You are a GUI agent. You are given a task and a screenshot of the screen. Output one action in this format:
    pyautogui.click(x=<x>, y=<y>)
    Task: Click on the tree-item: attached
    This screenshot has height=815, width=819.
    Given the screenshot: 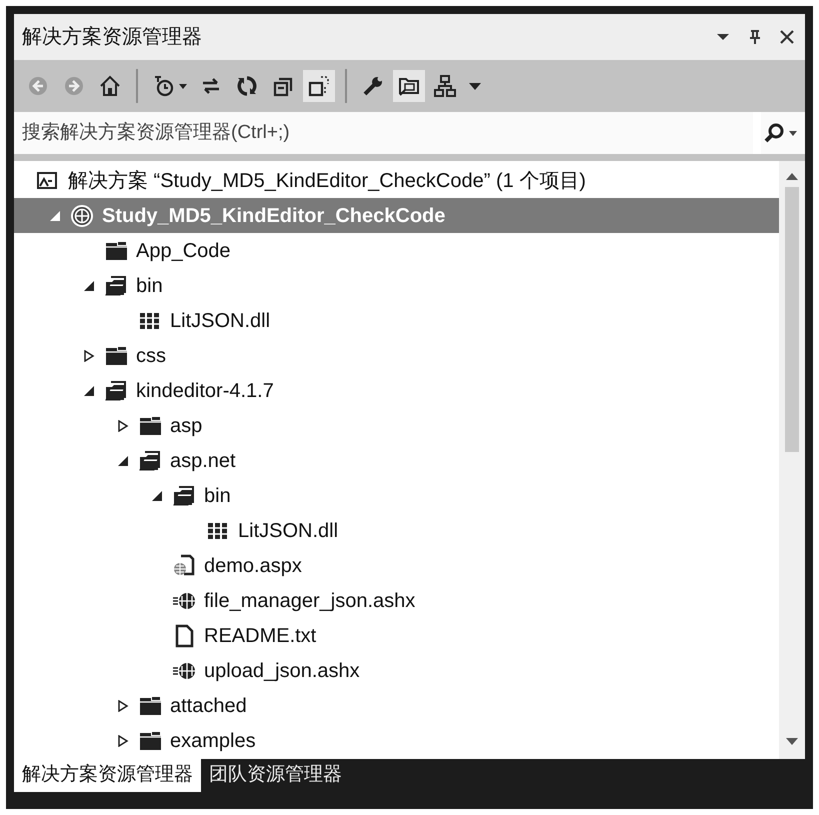 What is the action you would take?
    pyautogui.click(x=396, y=705)
    